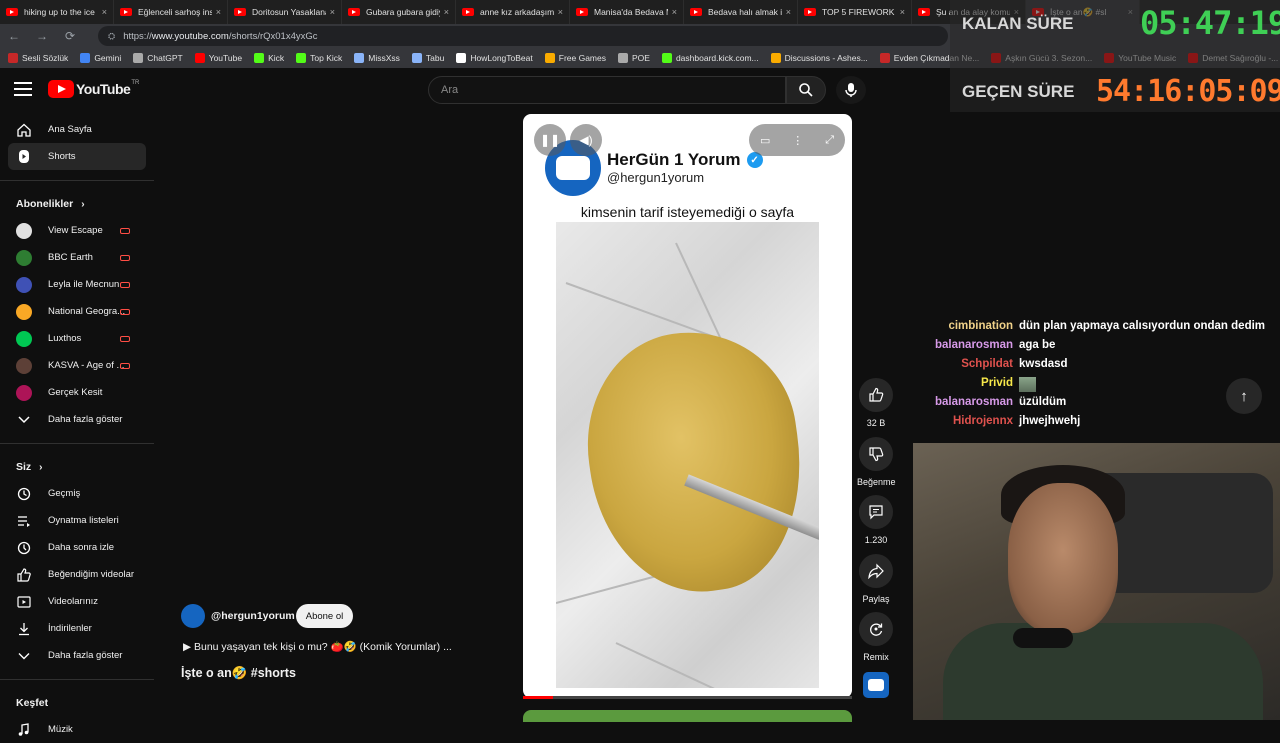  Describe the element at coordinates (253, 616) in the screenshot. I see `channel-handle: @hergun1yorum` at that location.